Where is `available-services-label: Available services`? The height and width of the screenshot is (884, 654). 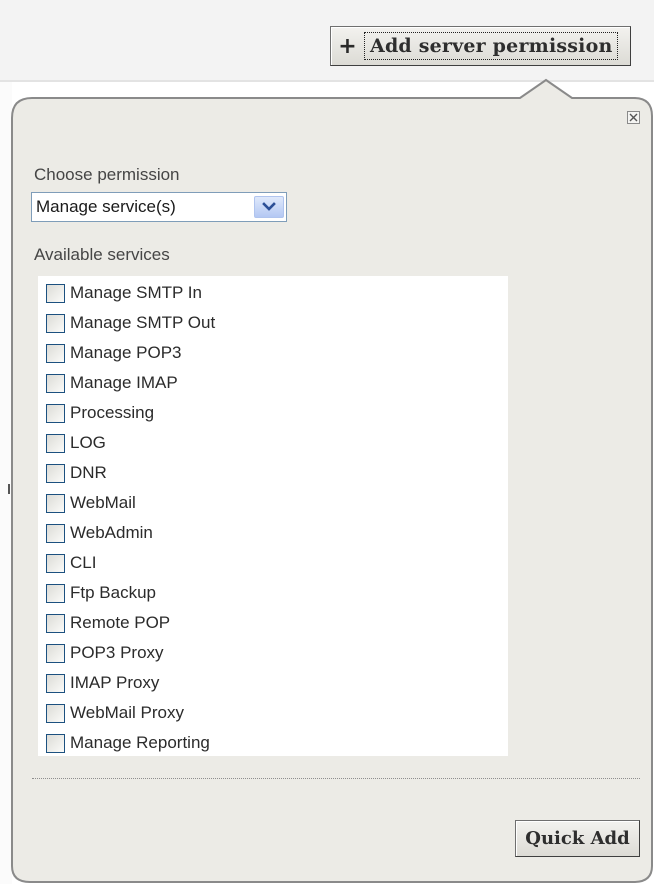 available-services-label: Available services is located at coordinates (102, 254).